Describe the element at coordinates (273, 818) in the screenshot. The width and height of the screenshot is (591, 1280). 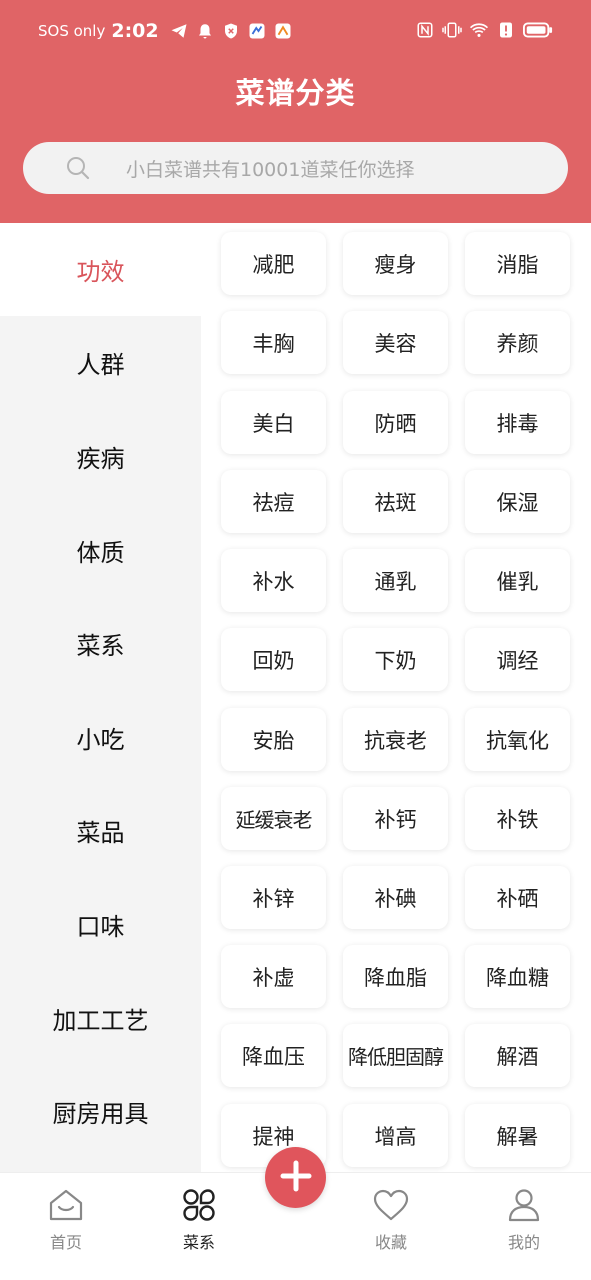
I see `tag-chip: 延缓衰老` at that location.